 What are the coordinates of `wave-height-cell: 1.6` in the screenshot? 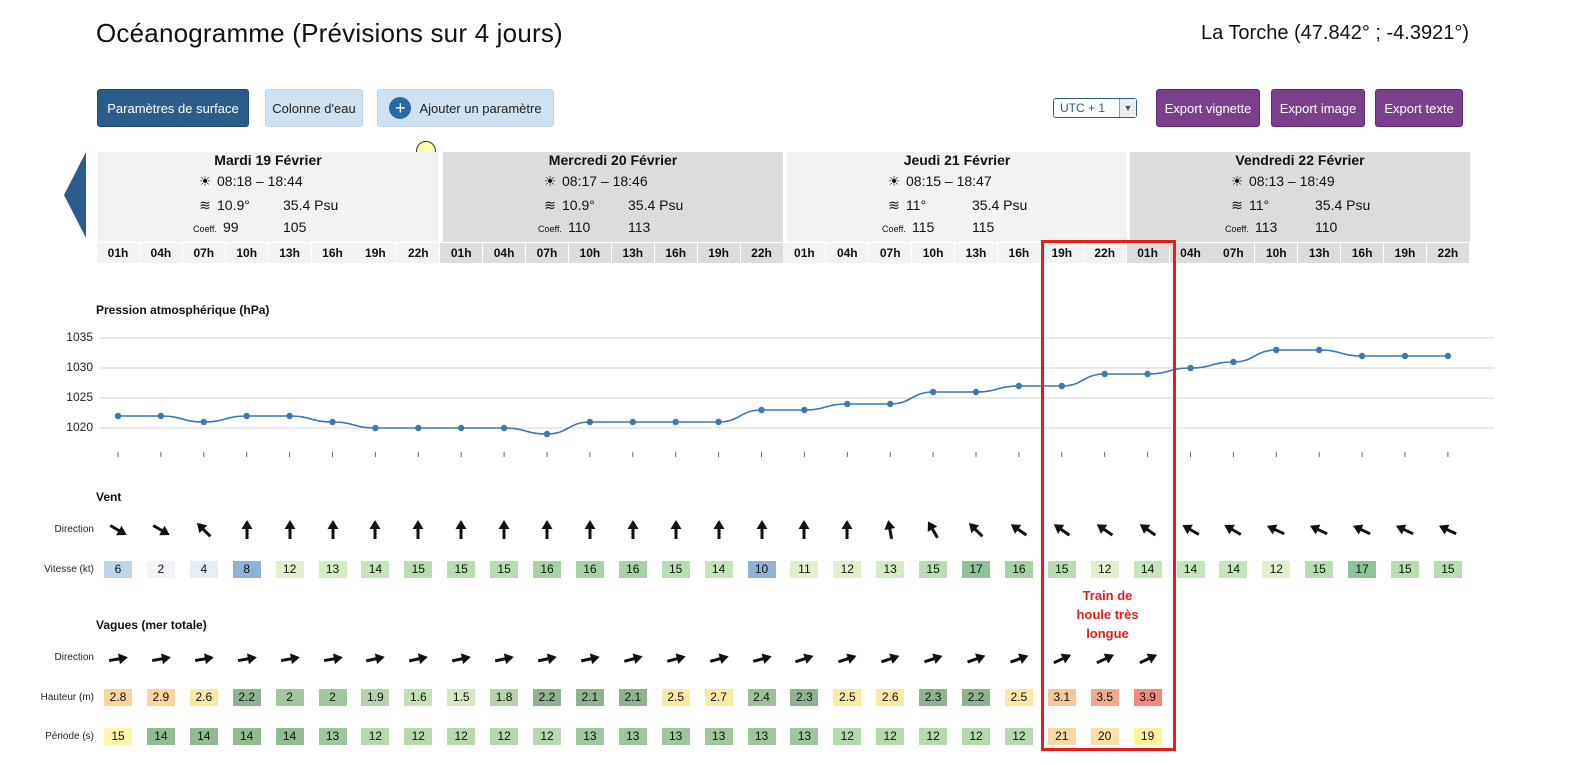 It's located at (418, 697).